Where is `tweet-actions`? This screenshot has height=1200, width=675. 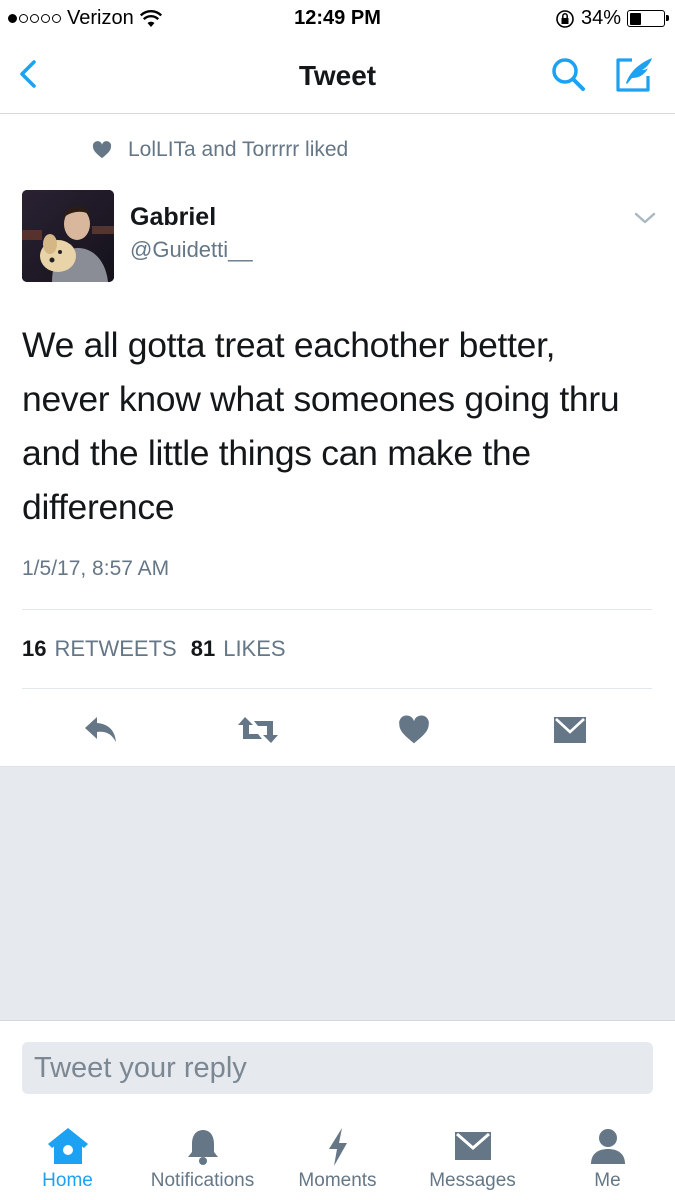
tweet-actions is located at coordinates (337, 733).